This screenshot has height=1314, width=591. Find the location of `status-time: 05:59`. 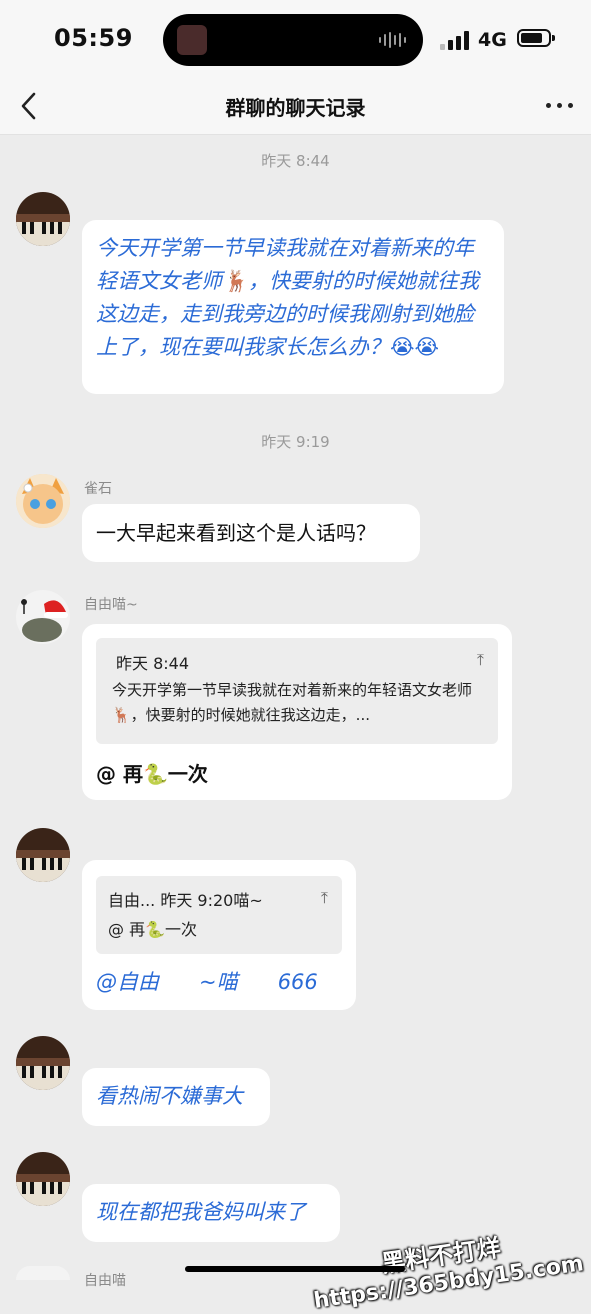

status-time: 05:59 is located at coordinates (93, 38).